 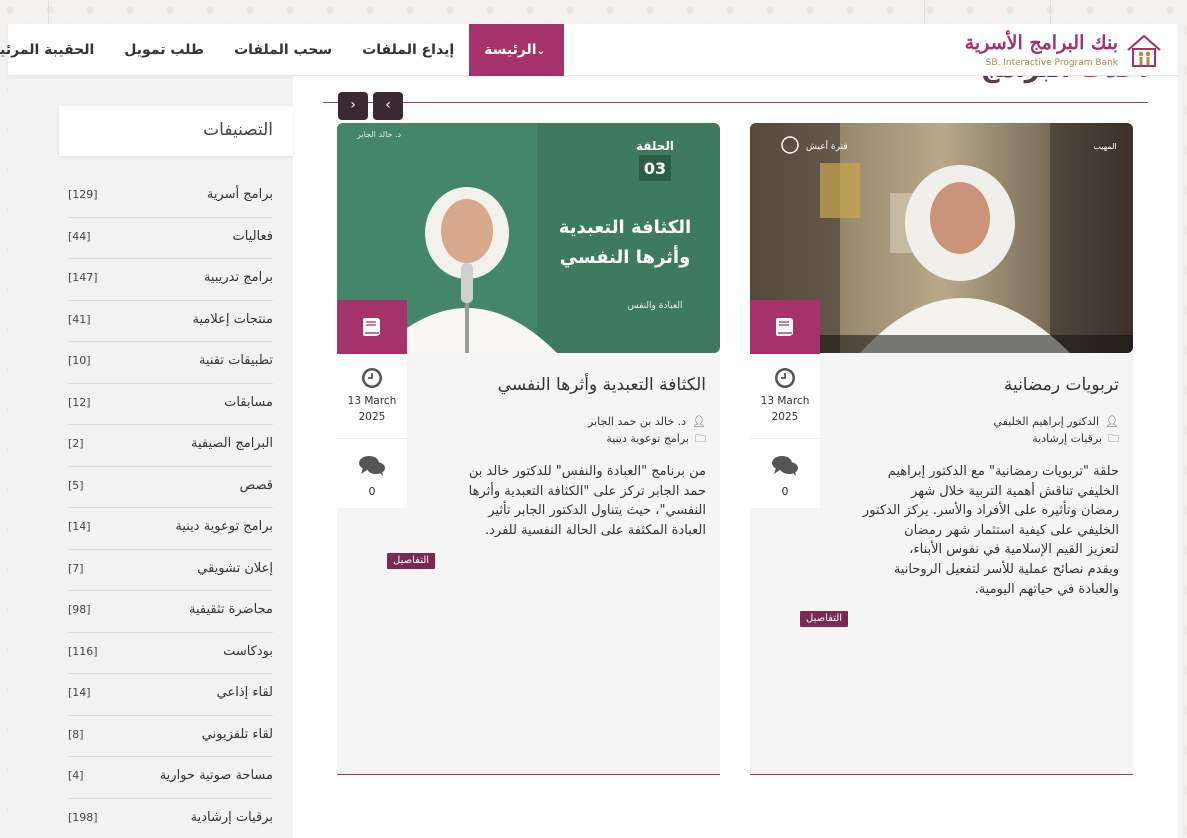 I want to click on category-count: [14], so click(x=79, y=526).